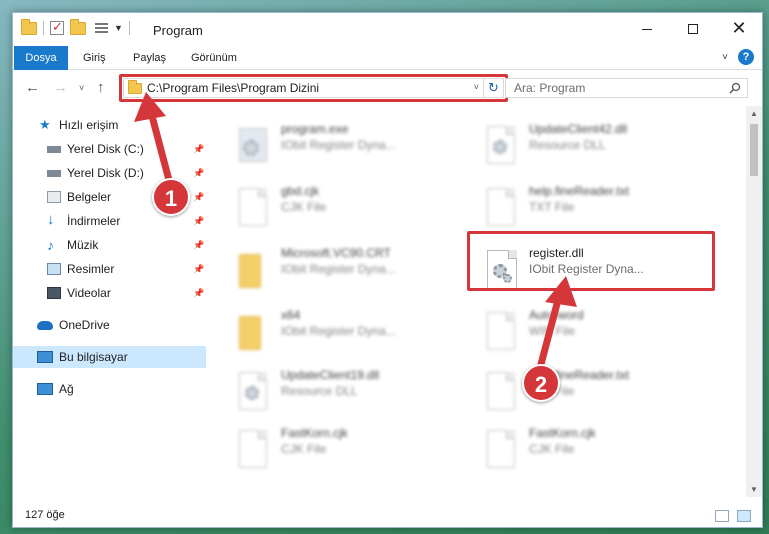 This screenshot has width=769, height=534. I want to click on address-highlight-box, so click(313, 88).